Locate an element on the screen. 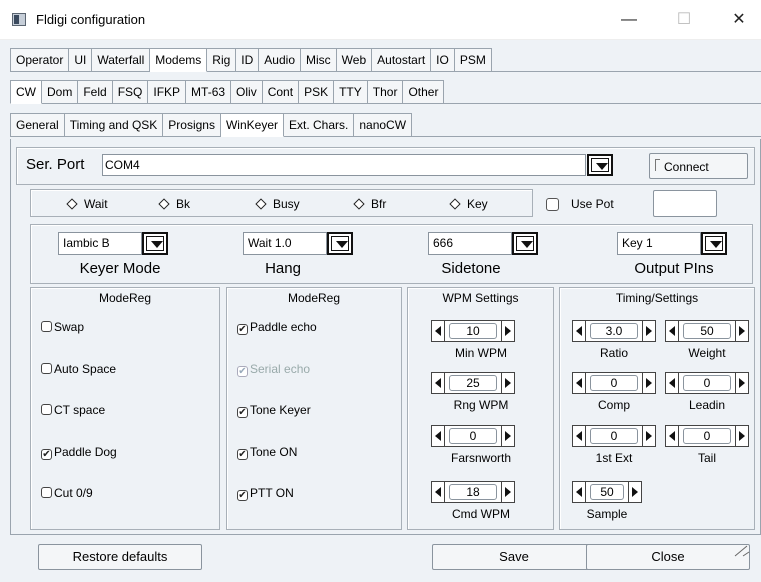  farsnworth-decrement-button is located at coordinates (438, 436).